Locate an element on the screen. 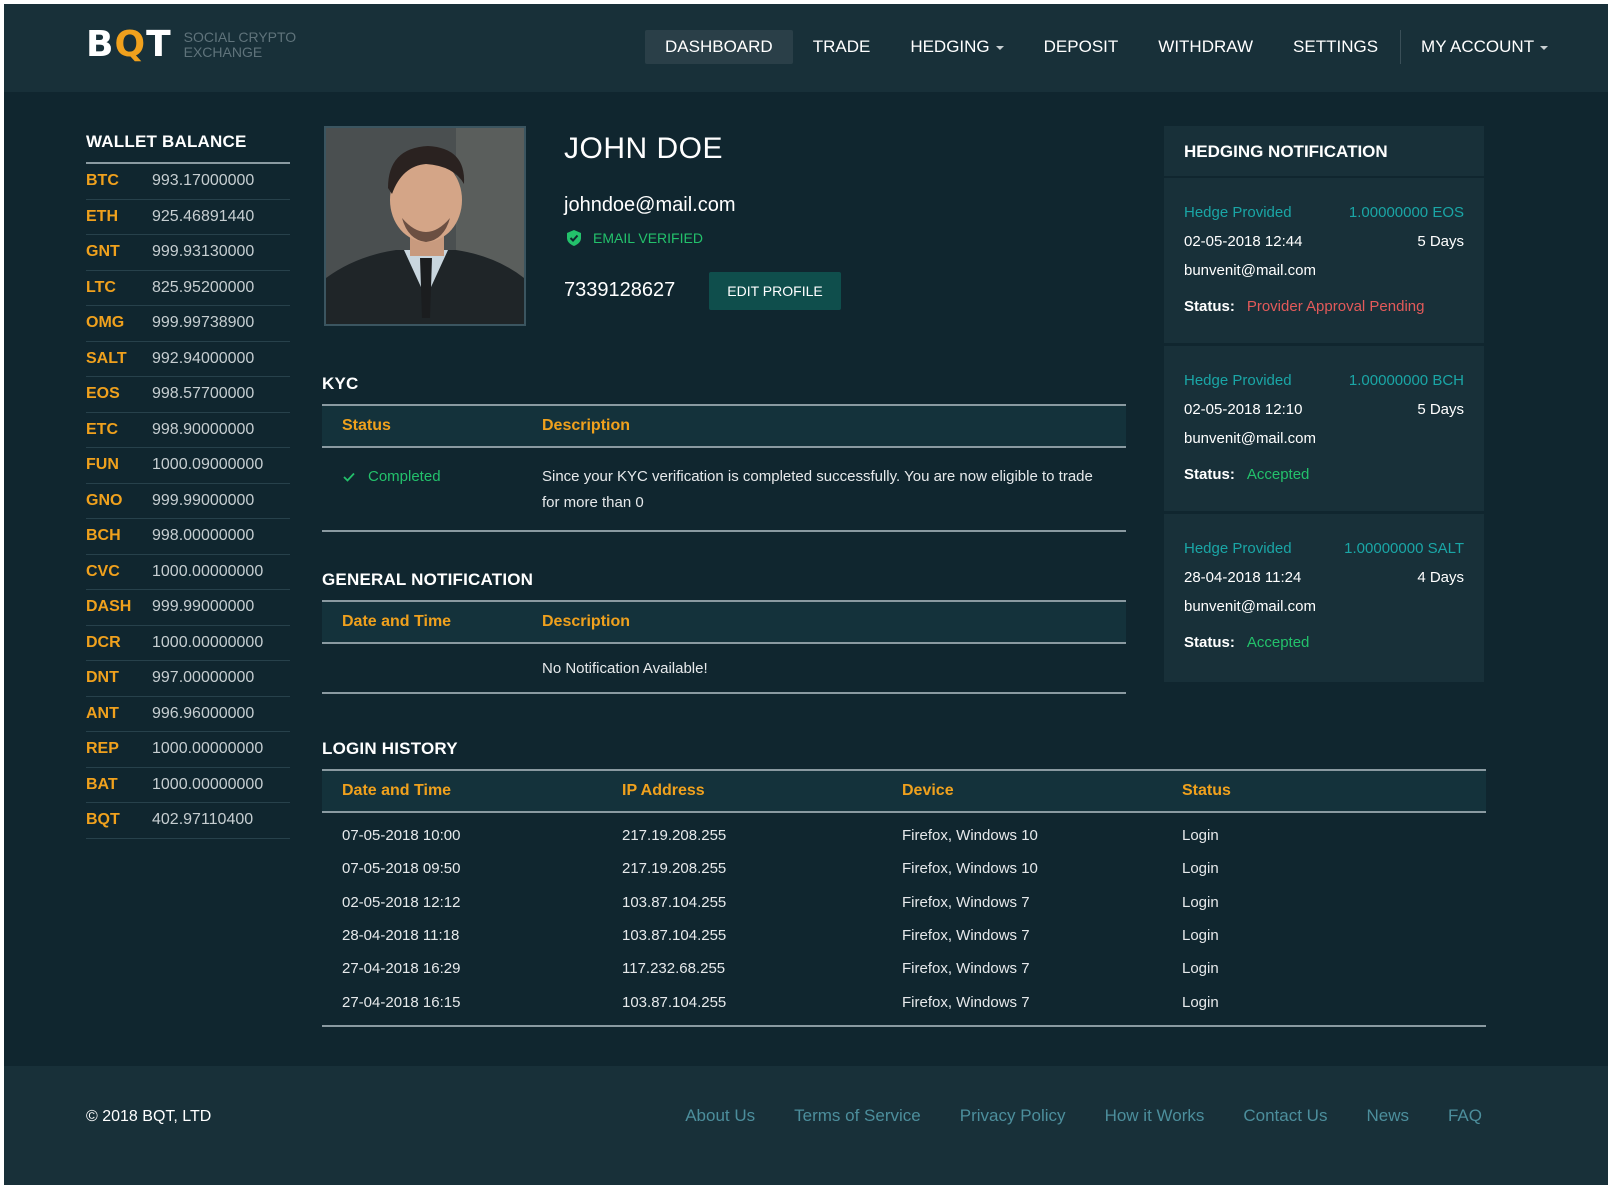  wallet-amount: 402.97110400 is located at coordinates (203, 820).